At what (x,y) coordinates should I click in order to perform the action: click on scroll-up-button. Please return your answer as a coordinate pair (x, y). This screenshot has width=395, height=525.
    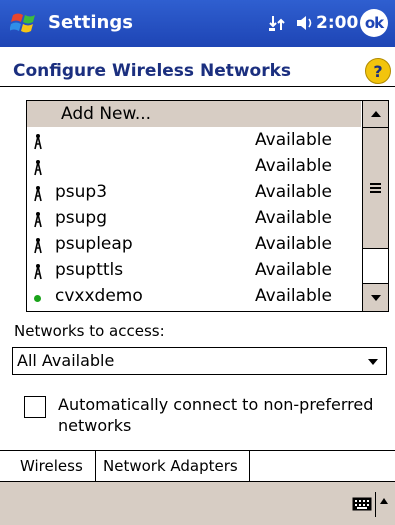
    Looking at the image, I should click on (375, 114).